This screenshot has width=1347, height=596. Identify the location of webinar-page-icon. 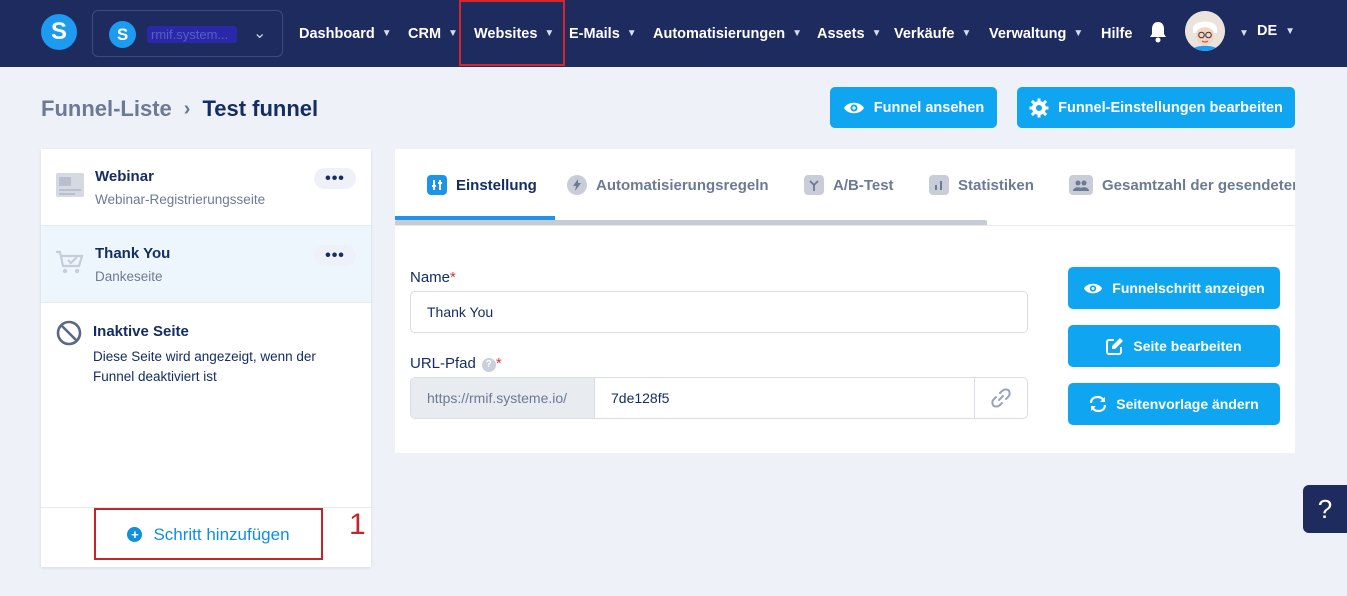
(70, 185).